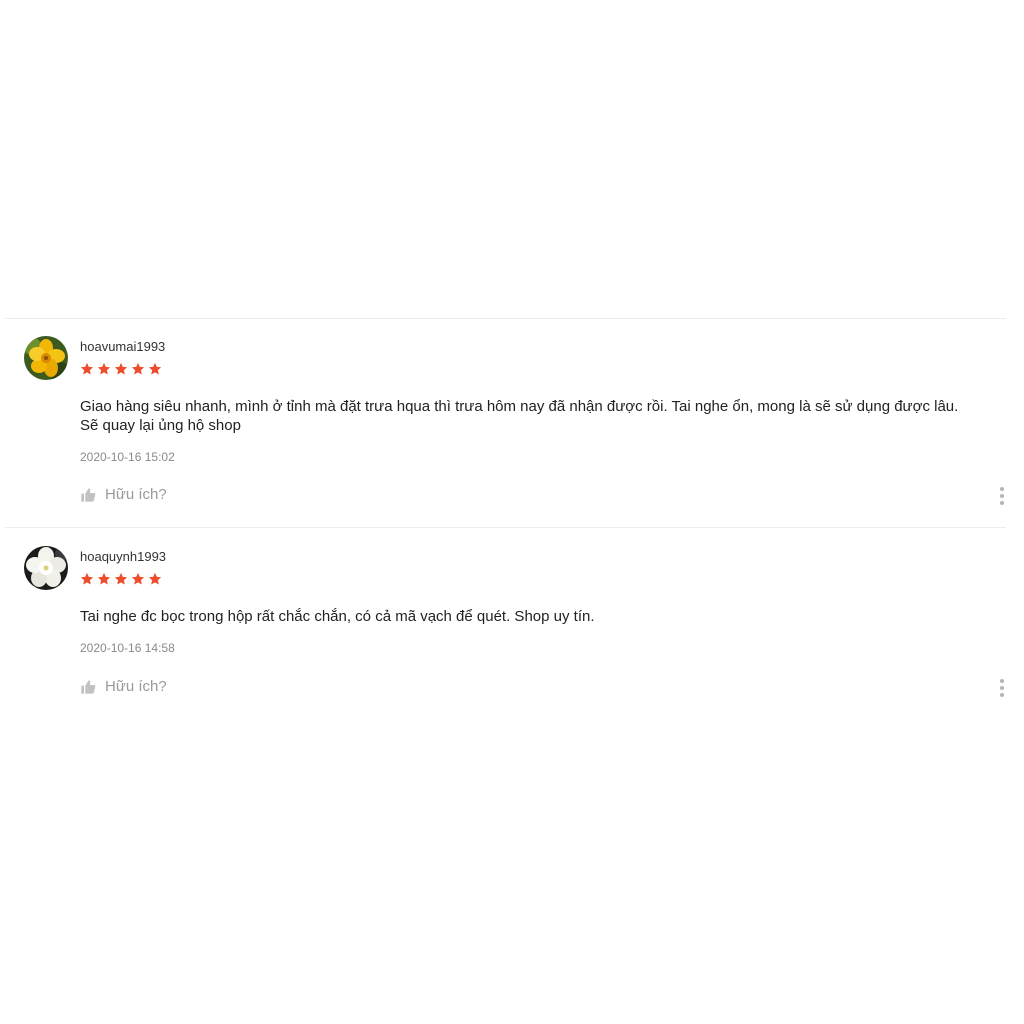  Describe the element at coordinates (127, 457) in the screenshot. I see `review-timestamp: 2020-10-16 15:02` at that location.